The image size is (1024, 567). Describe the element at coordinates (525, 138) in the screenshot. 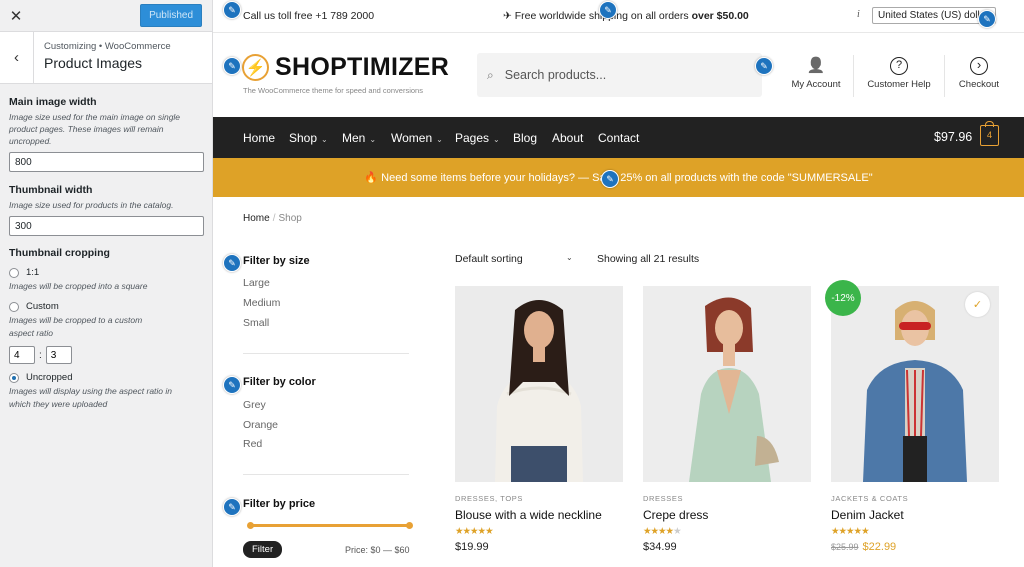

I see `nav-blog: Blog` at that location.